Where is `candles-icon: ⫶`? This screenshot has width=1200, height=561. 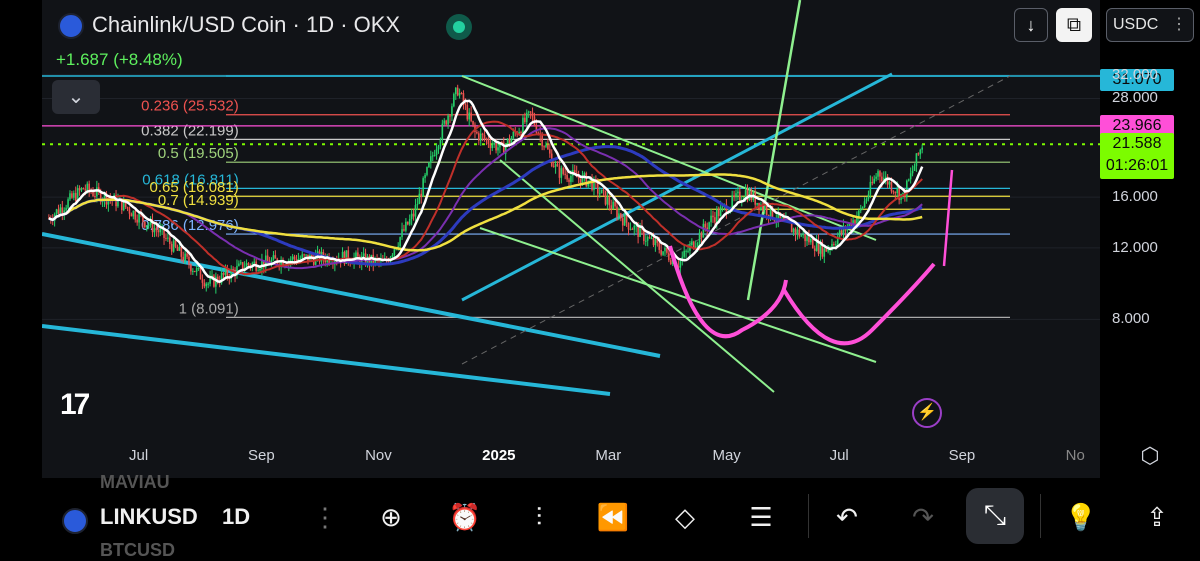
candles-icon: ⫶ is located at coordinates (539, 517).